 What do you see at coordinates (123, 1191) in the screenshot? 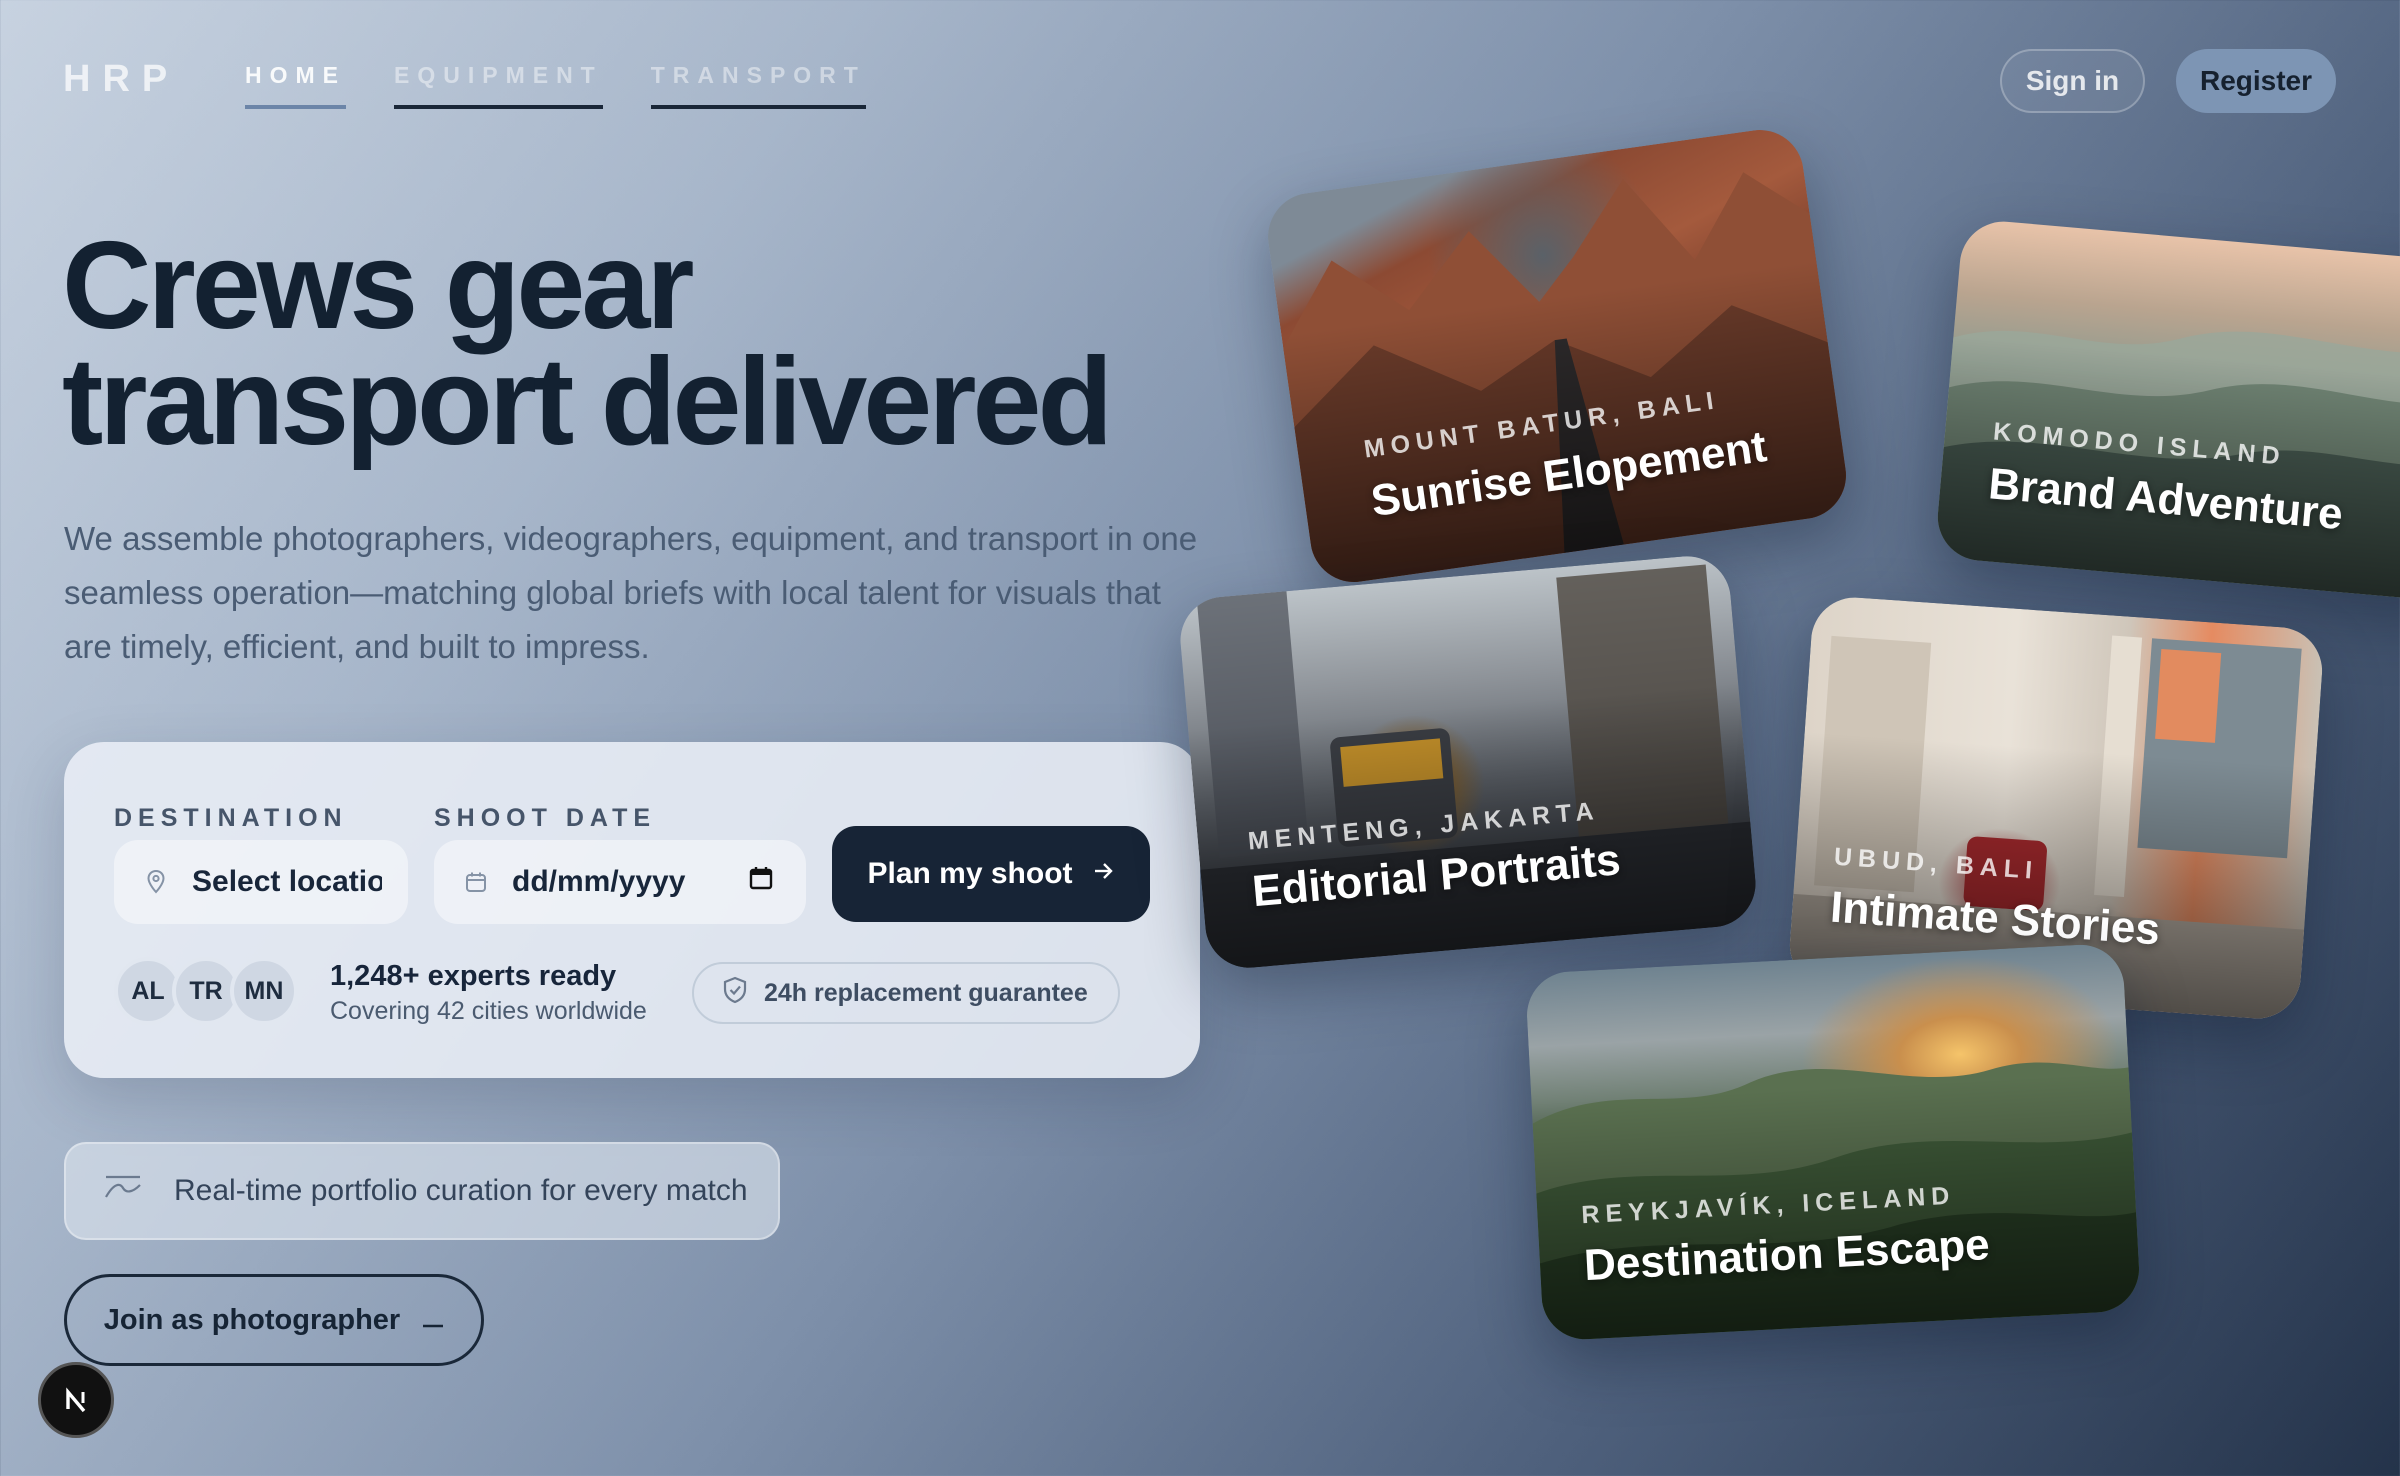
I see `wave-icon` at bounding box center [123, 1191].